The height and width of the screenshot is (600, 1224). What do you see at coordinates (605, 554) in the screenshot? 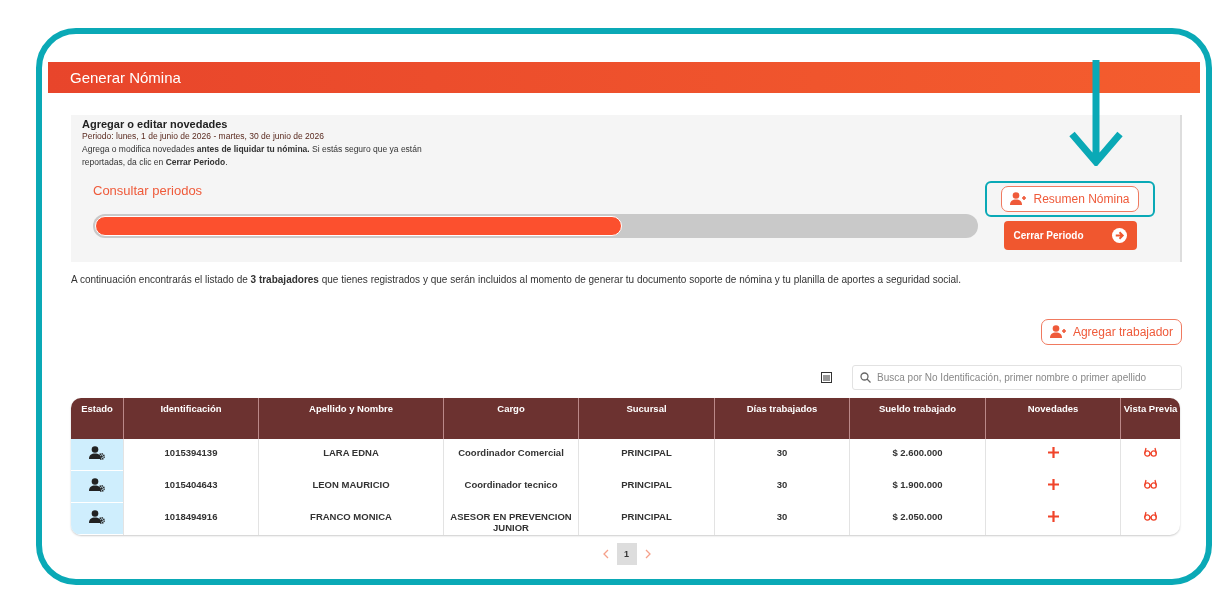
I see `previous-page-icon` at bounding box center [605, 554].